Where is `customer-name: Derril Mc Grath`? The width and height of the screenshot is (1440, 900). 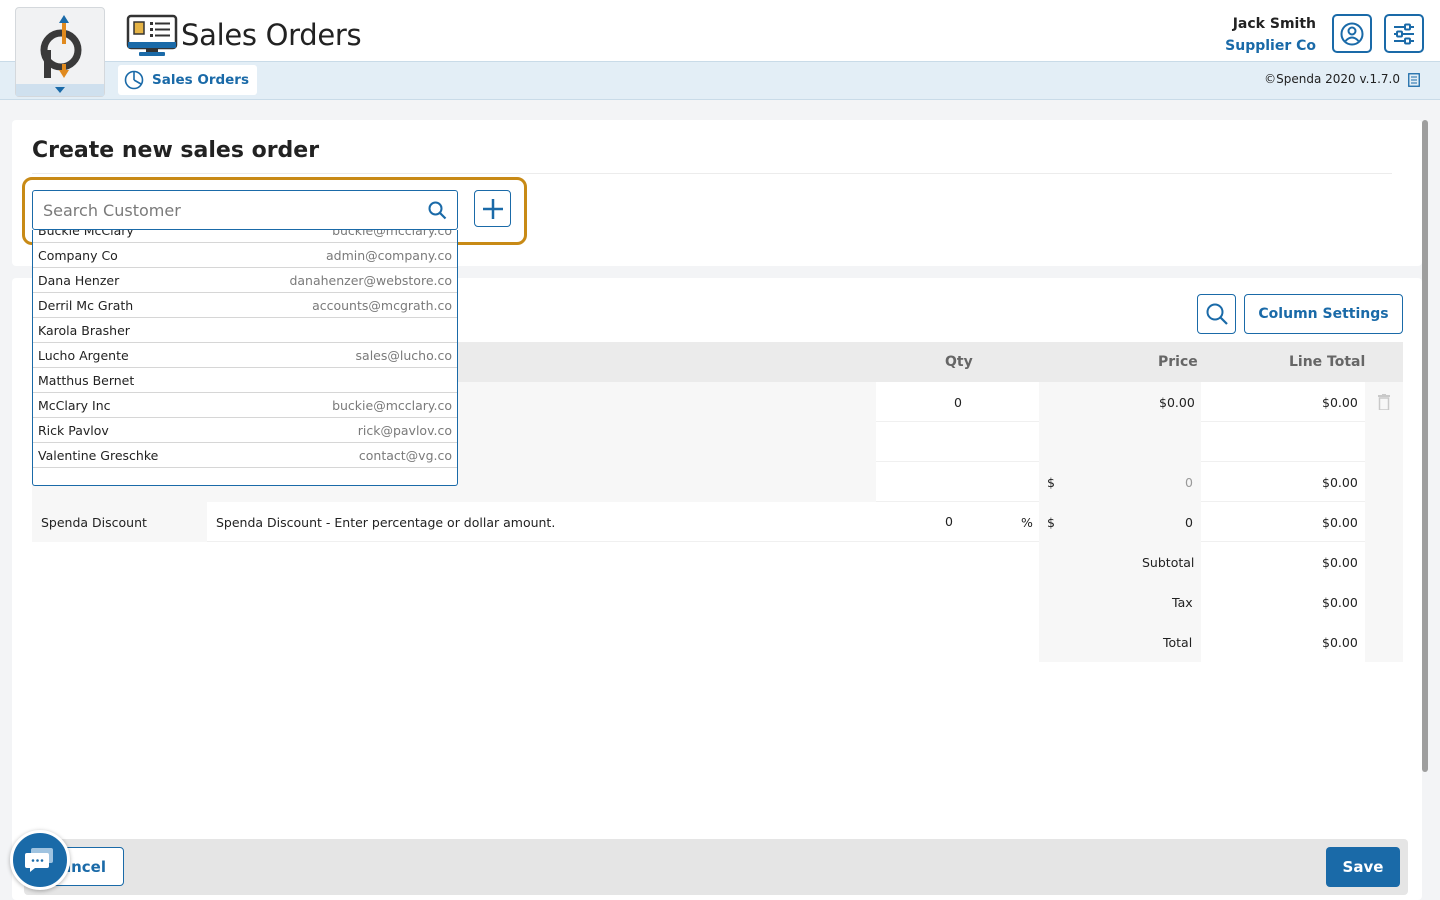 customer-name: Derril Mc Grath is located at coordinates (86, 305).